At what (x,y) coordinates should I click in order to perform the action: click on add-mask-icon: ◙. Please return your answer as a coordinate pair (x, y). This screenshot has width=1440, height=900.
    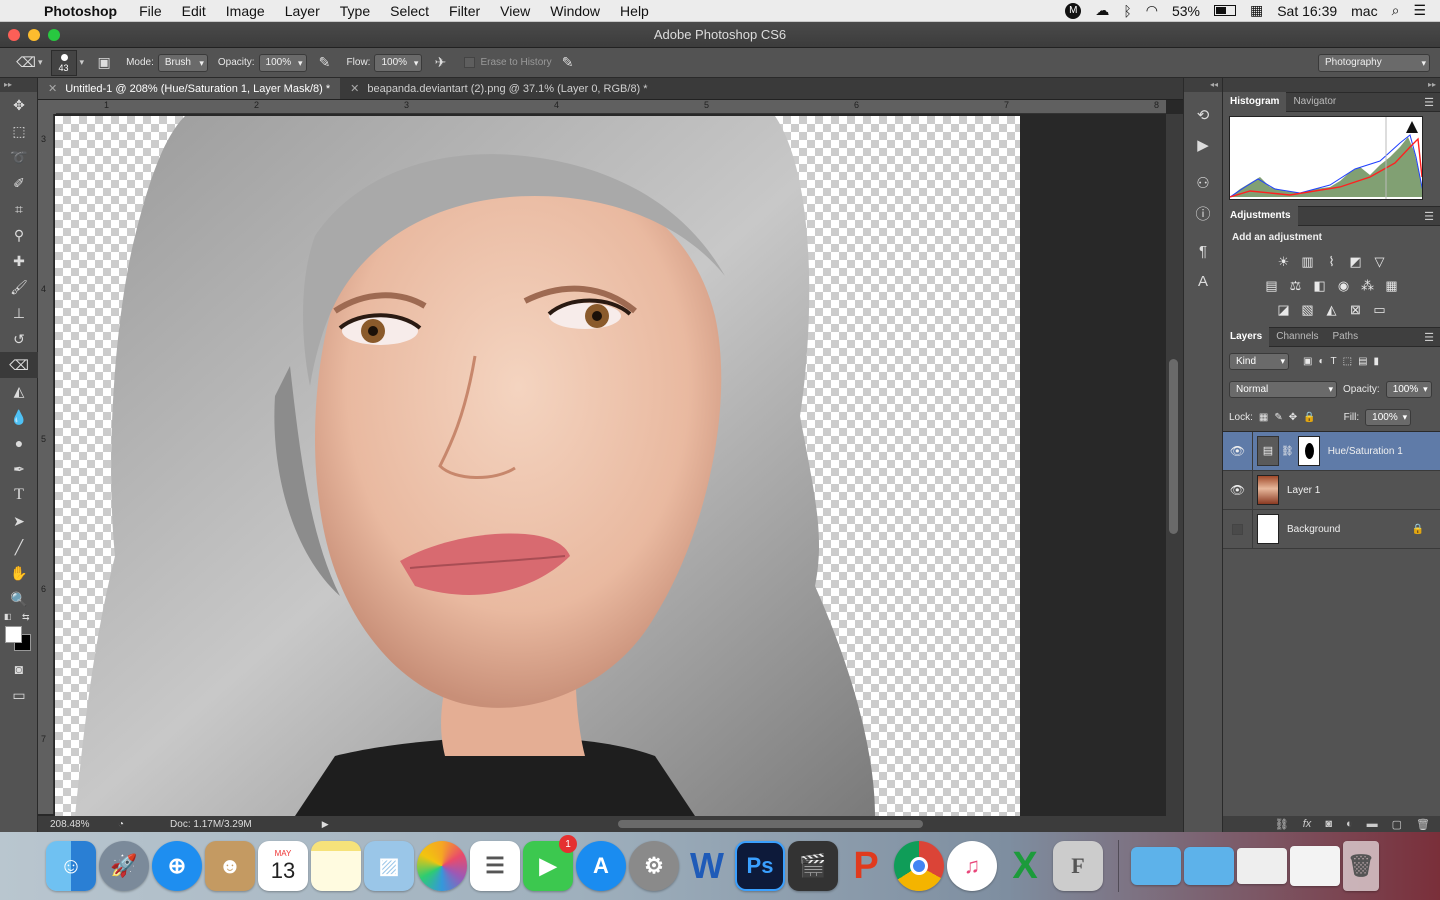
    Looking at the image, I should click on (1328, 824).